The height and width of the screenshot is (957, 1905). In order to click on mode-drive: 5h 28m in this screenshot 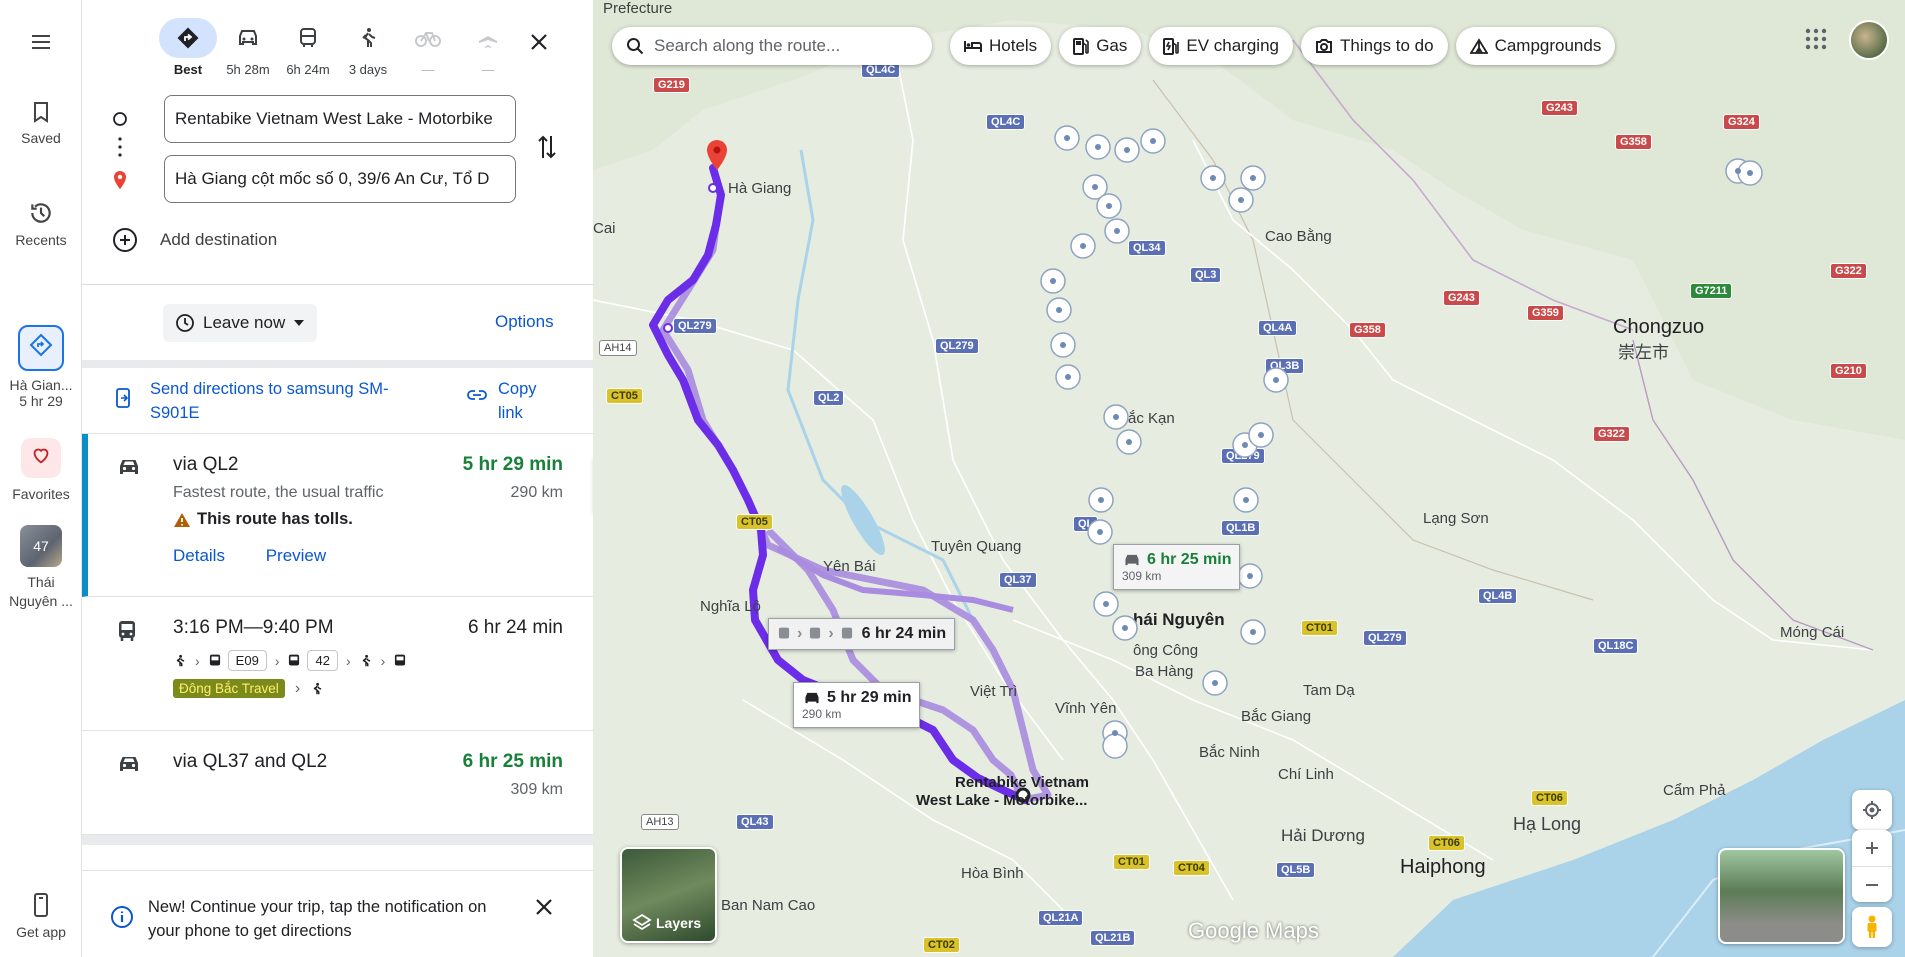, I will do `click(248, 47)`.